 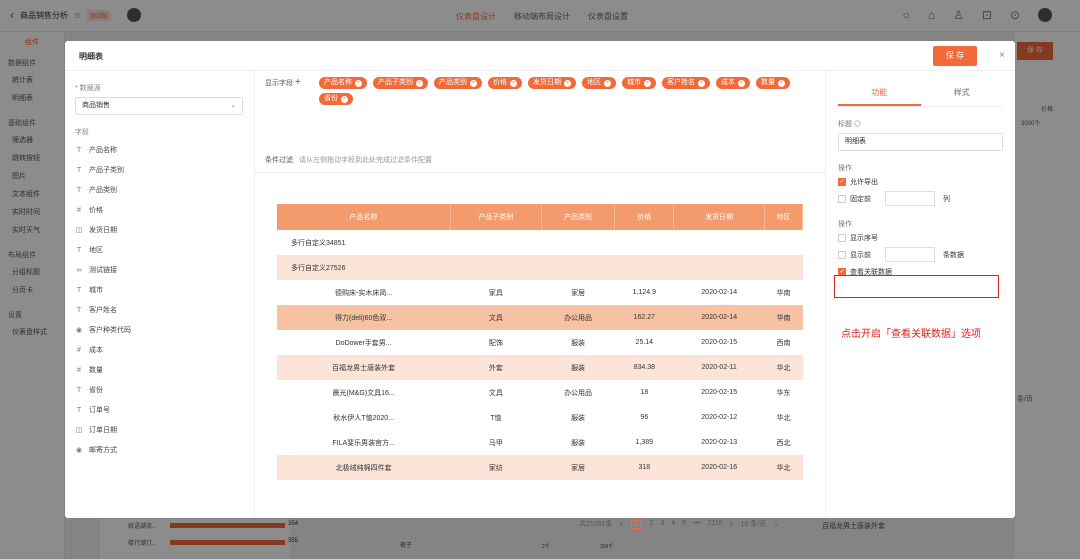 I want to click on table-row: DoDower手套男... 配饰 服装 25.14 2020-02-15 西南, so click(x=540, y=342).